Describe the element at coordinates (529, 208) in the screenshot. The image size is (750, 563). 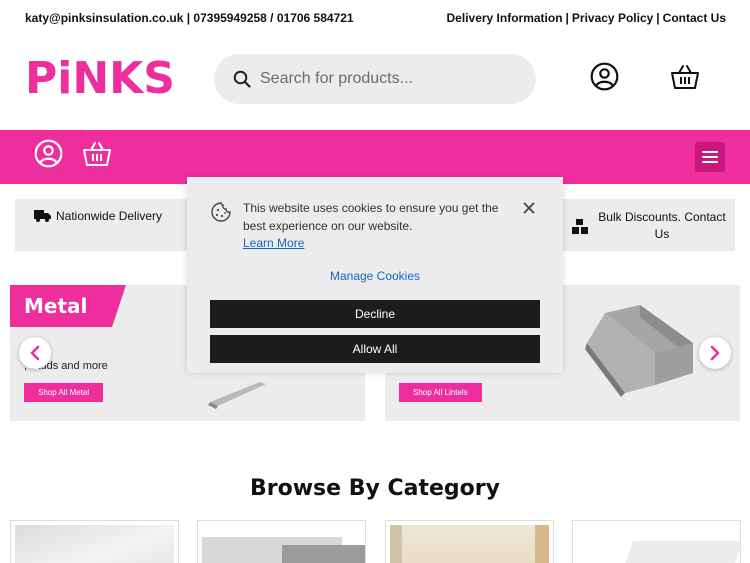
I see `close-icon` at that location.